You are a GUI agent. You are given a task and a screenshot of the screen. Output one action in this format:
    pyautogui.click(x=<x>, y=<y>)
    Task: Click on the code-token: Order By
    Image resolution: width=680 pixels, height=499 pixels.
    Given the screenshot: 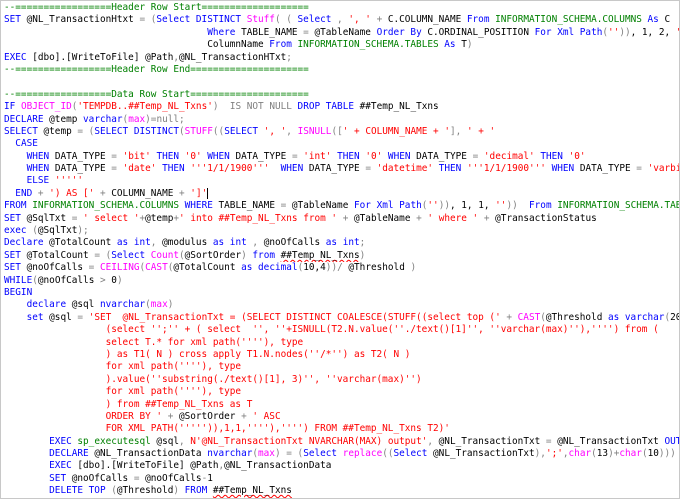 What is the action you would take?
    pyautogui.click(x=402, y=32)
    